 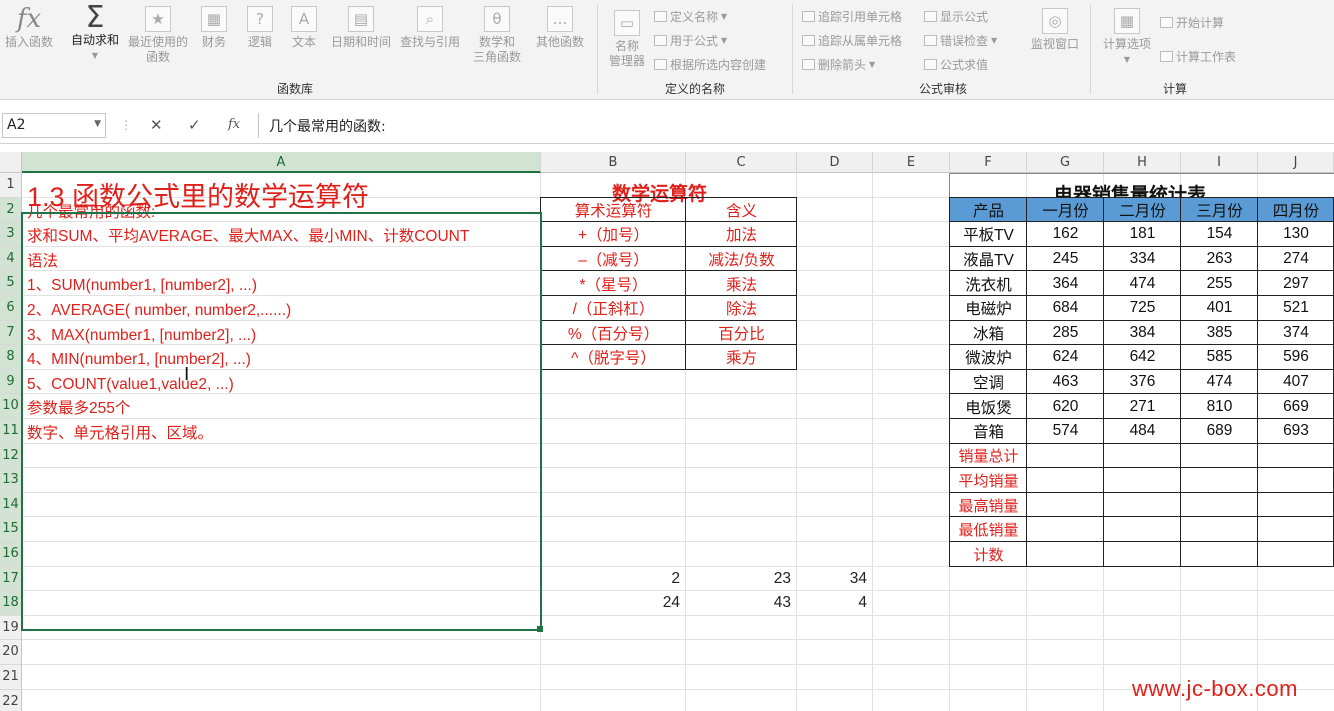 What do you see at coordinates (1296, 333) in the screenshot?
I see `sales-value-cell: 374` at bounding box center [1296, 333].